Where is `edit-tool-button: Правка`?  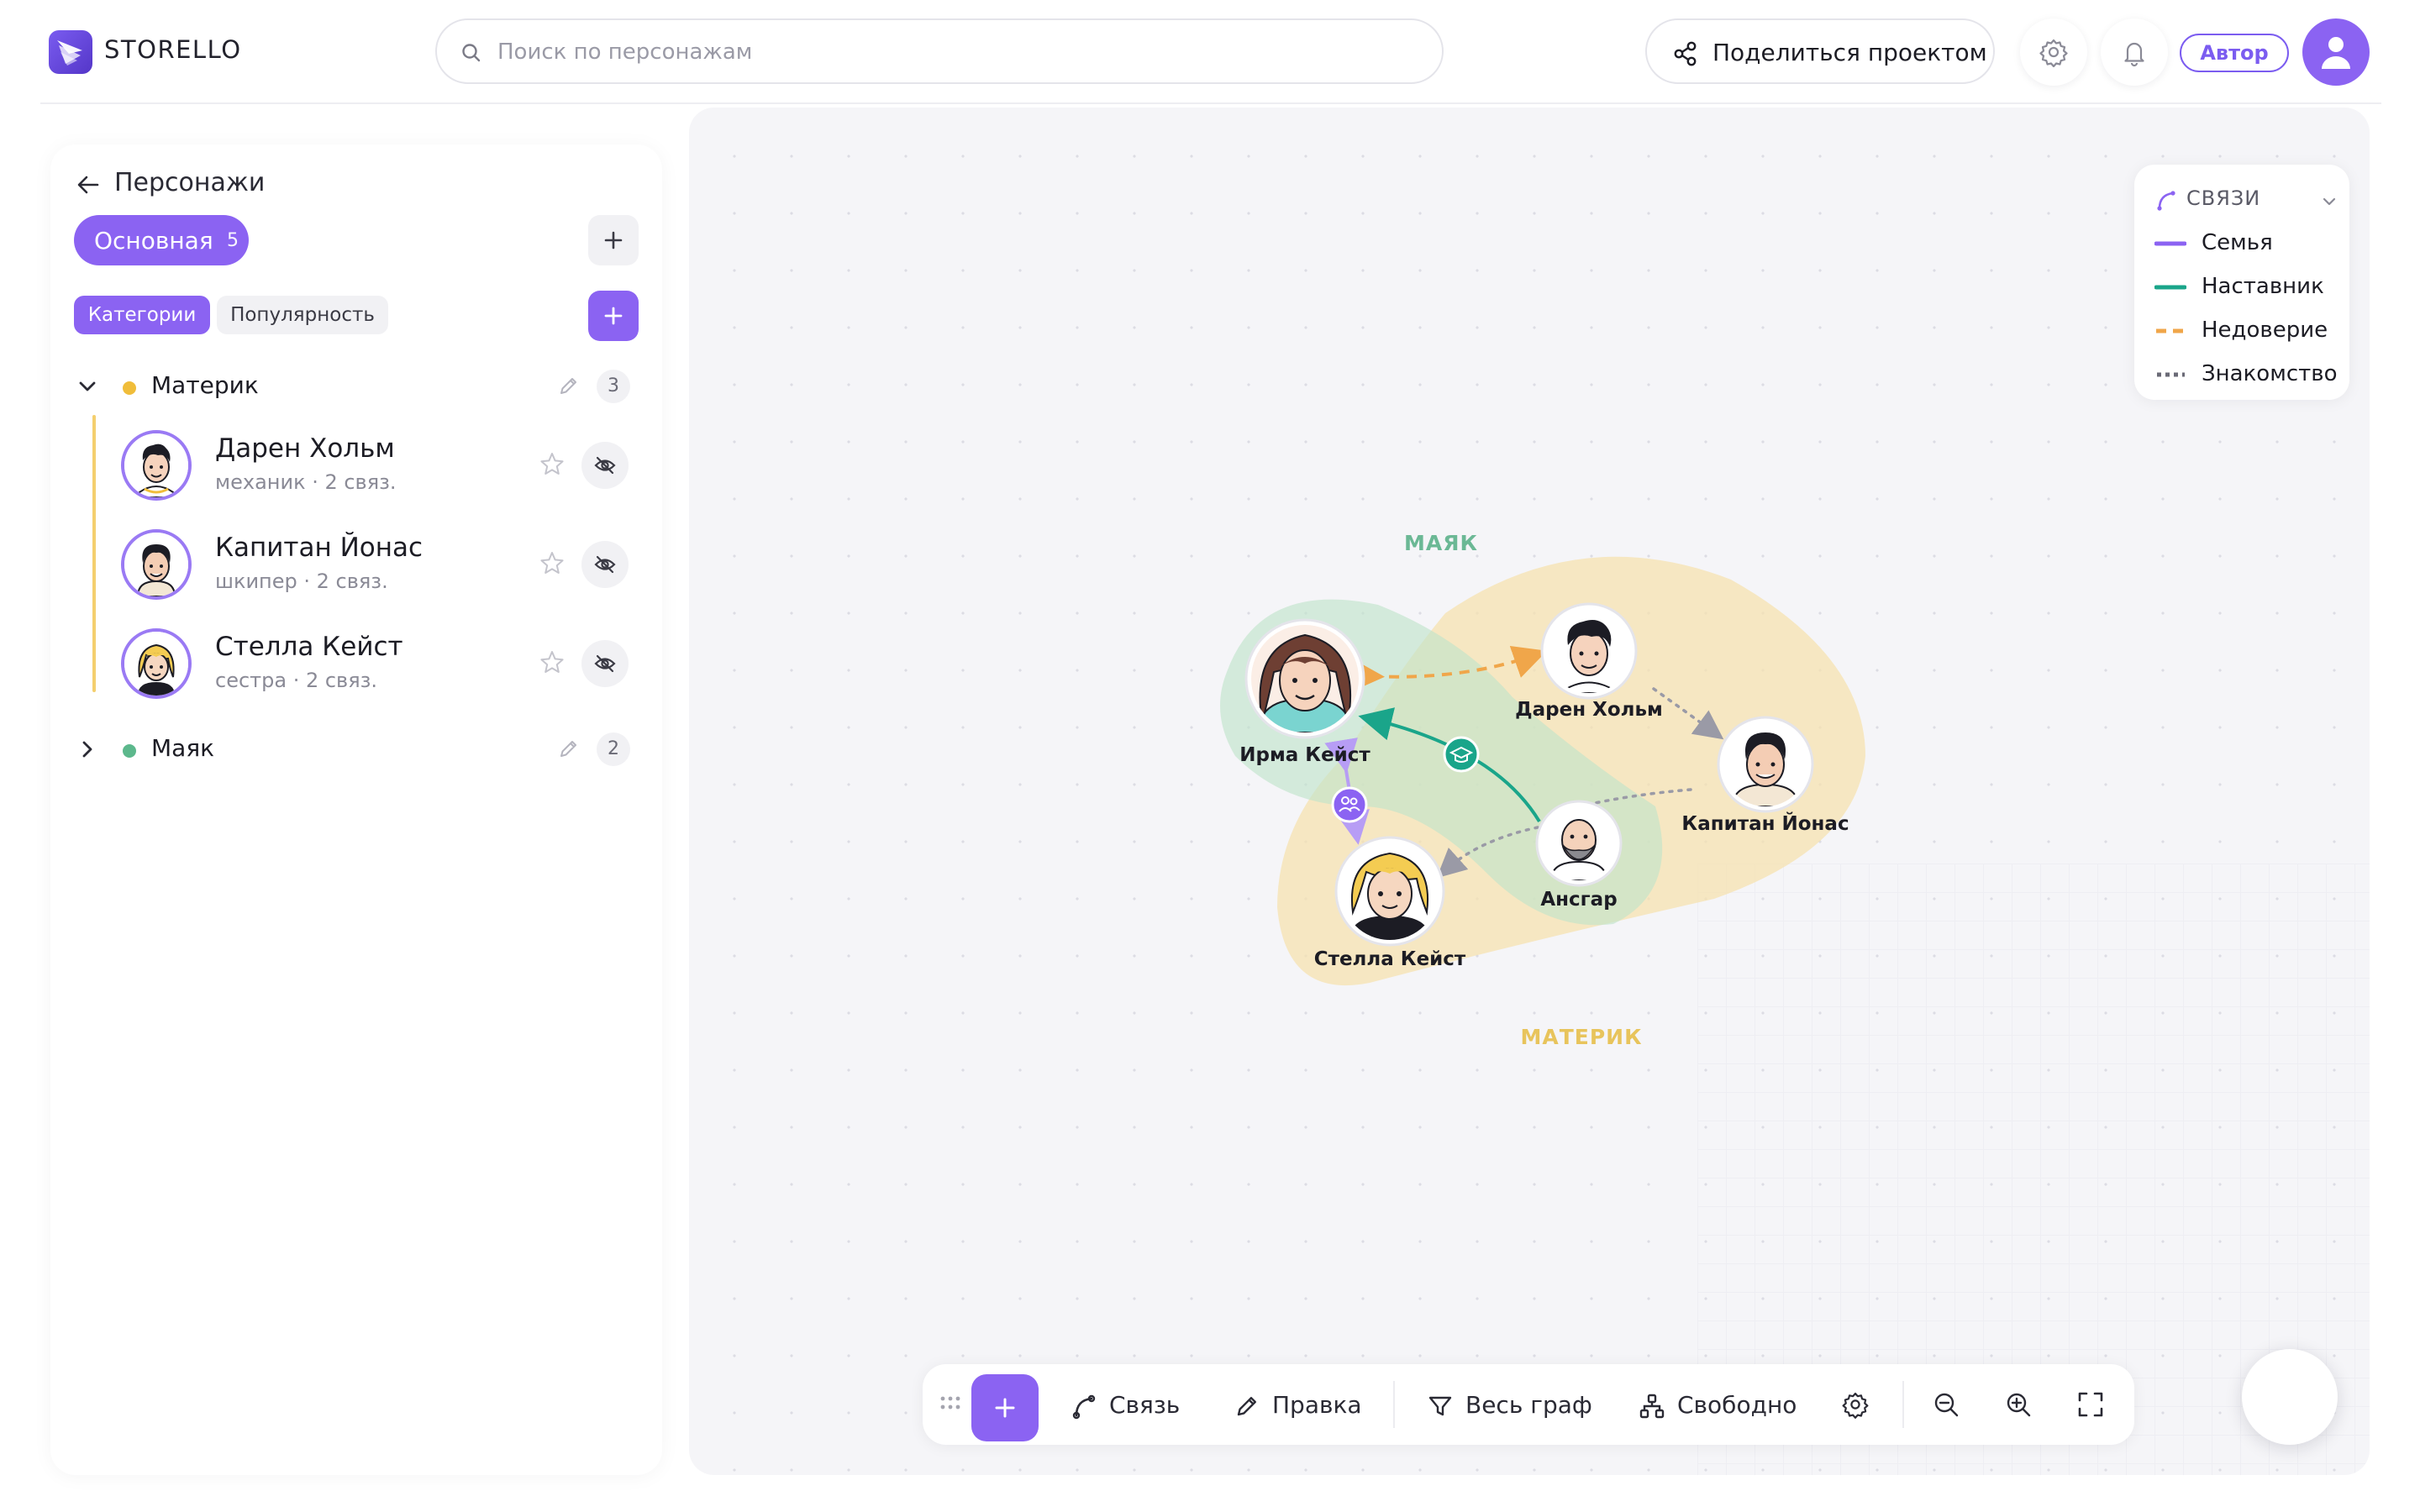
edit-tool-button: Правка is located at coordinates (1301, 1404).